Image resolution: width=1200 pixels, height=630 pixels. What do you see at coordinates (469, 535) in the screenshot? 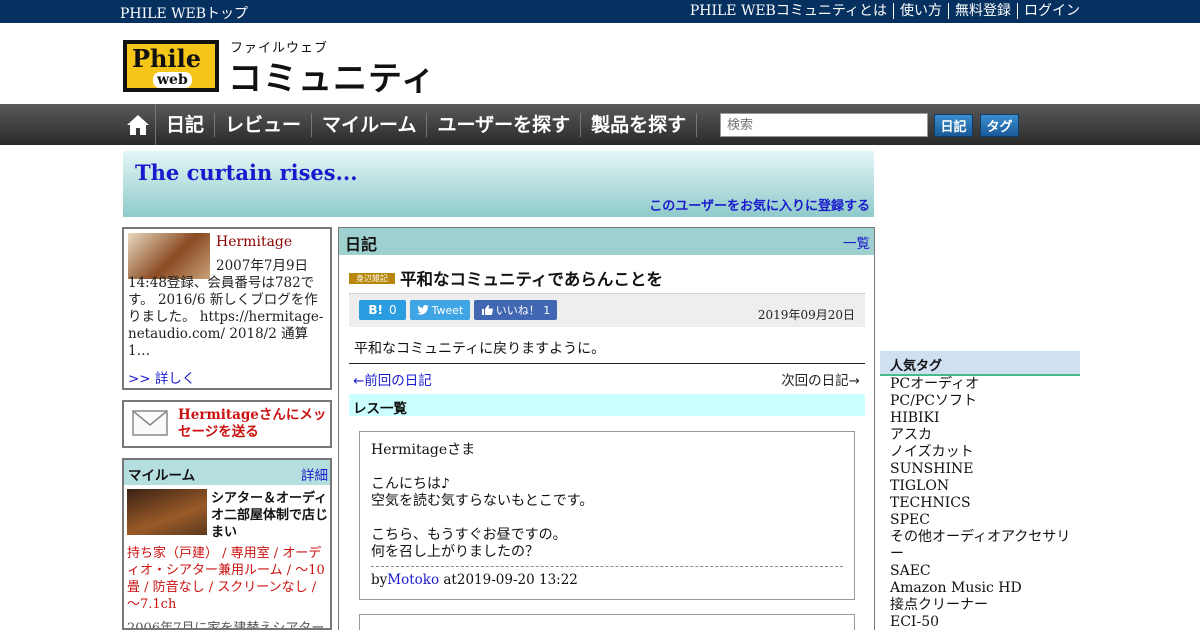
I see `comment-line: こちら、もうすぐお昼ですの。` at bounding box center [469, 535].